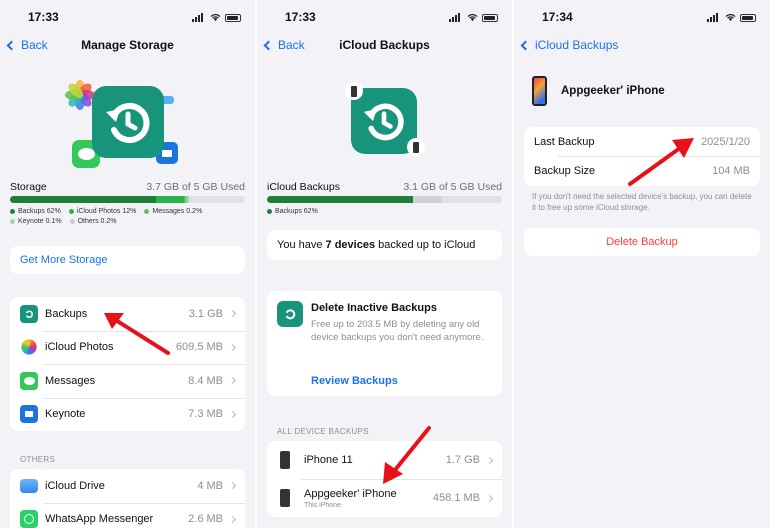  What do you see at coordinates (79, 347) in the screenshot?
I see `item-label: iCloud Photos` at bounding box center [79, 347].